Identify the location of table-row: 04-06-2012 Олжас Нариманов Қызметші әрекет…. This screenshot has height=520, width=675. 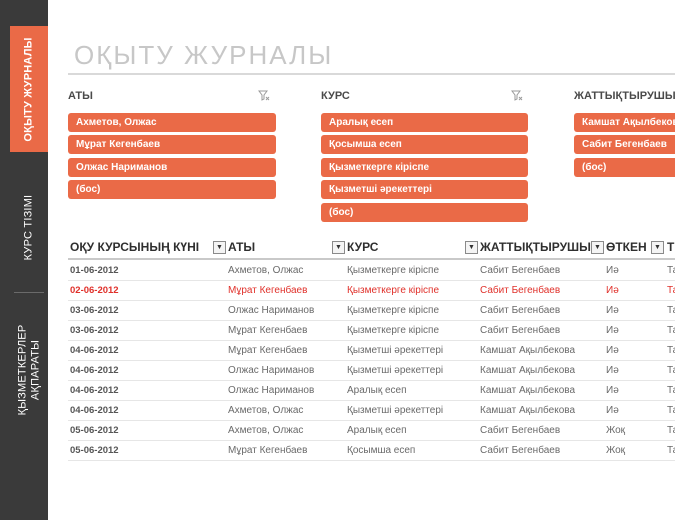
(371, 370).